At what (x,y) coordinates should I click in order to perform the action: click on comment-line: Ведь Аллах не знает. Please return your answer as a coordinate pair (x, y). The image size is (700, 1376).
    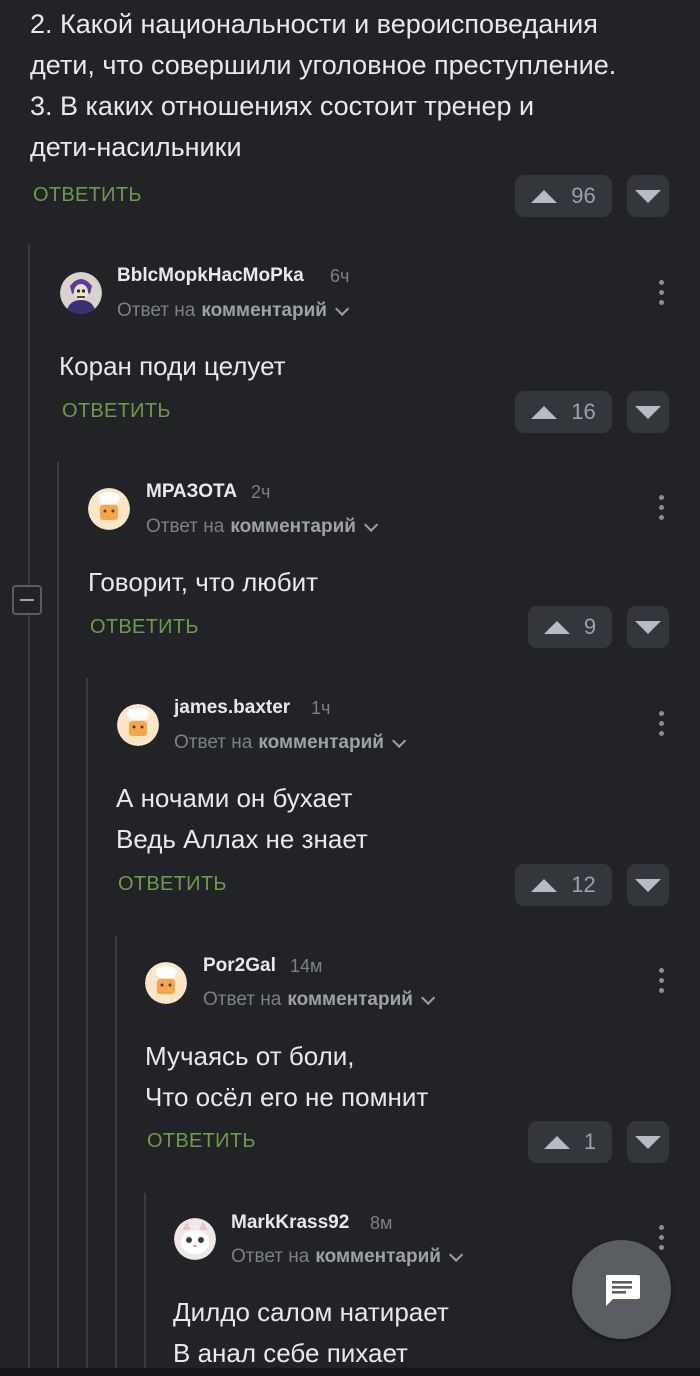
    Looking at the image, I should click on (242, 839).